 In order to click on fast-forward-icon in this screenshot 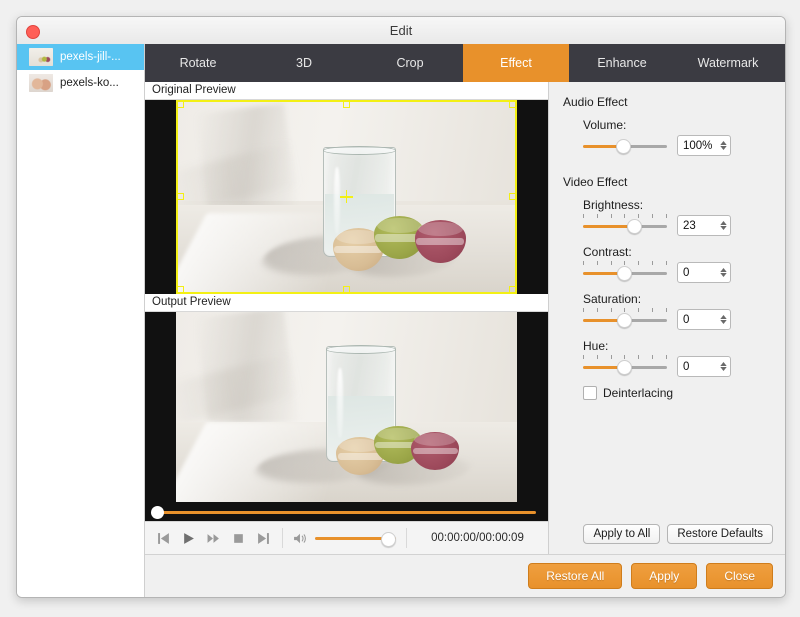, I will do `click(213, 538)`.